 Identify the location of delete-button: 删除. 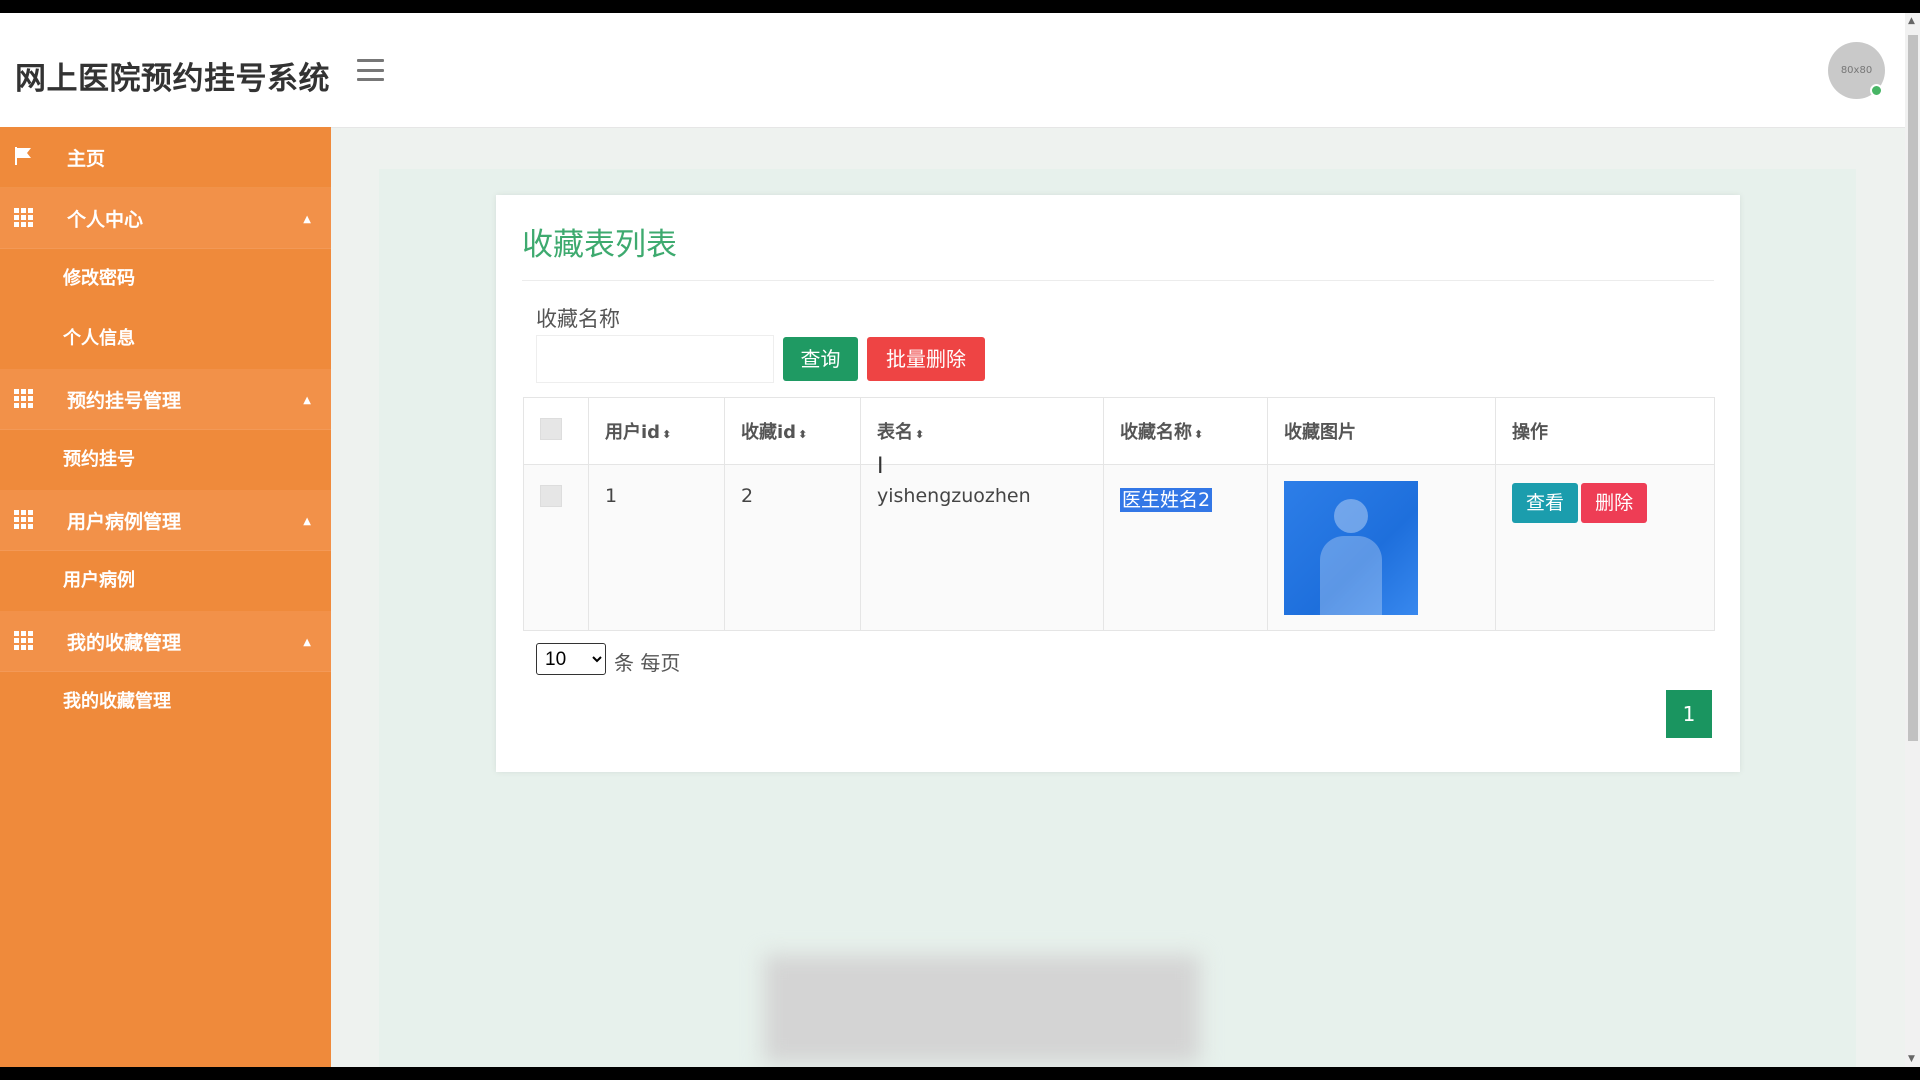
(1614, 503).